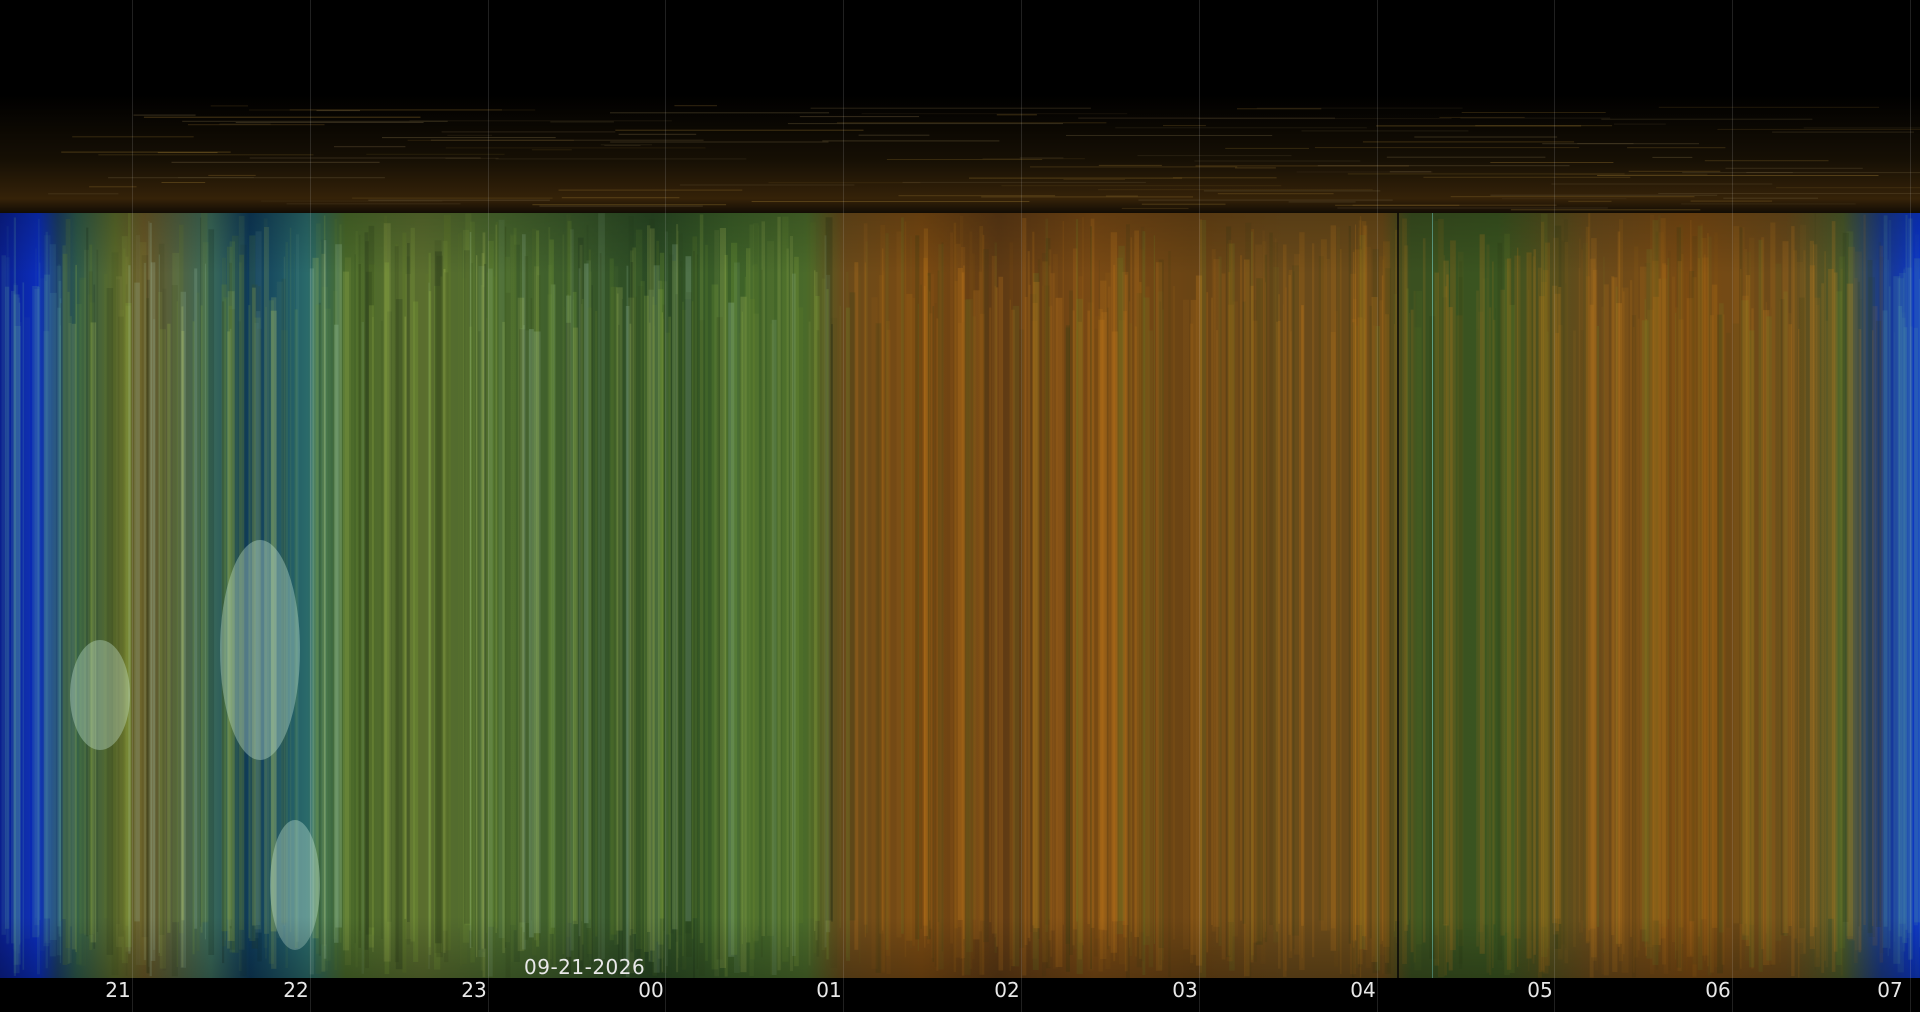 This screenshot has height=1012, width=1920. I want to click on time-tick-label: 05, so click(1540, 990).